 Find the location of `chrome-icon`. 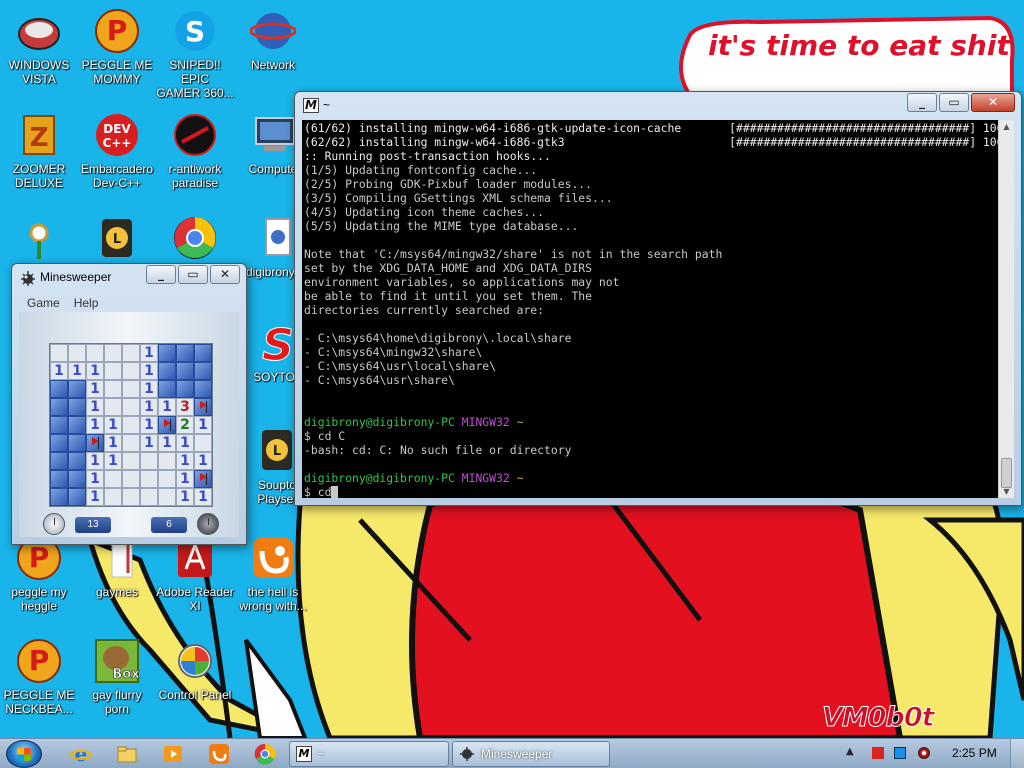

chrome-icon is located at coordinates (265, 754).